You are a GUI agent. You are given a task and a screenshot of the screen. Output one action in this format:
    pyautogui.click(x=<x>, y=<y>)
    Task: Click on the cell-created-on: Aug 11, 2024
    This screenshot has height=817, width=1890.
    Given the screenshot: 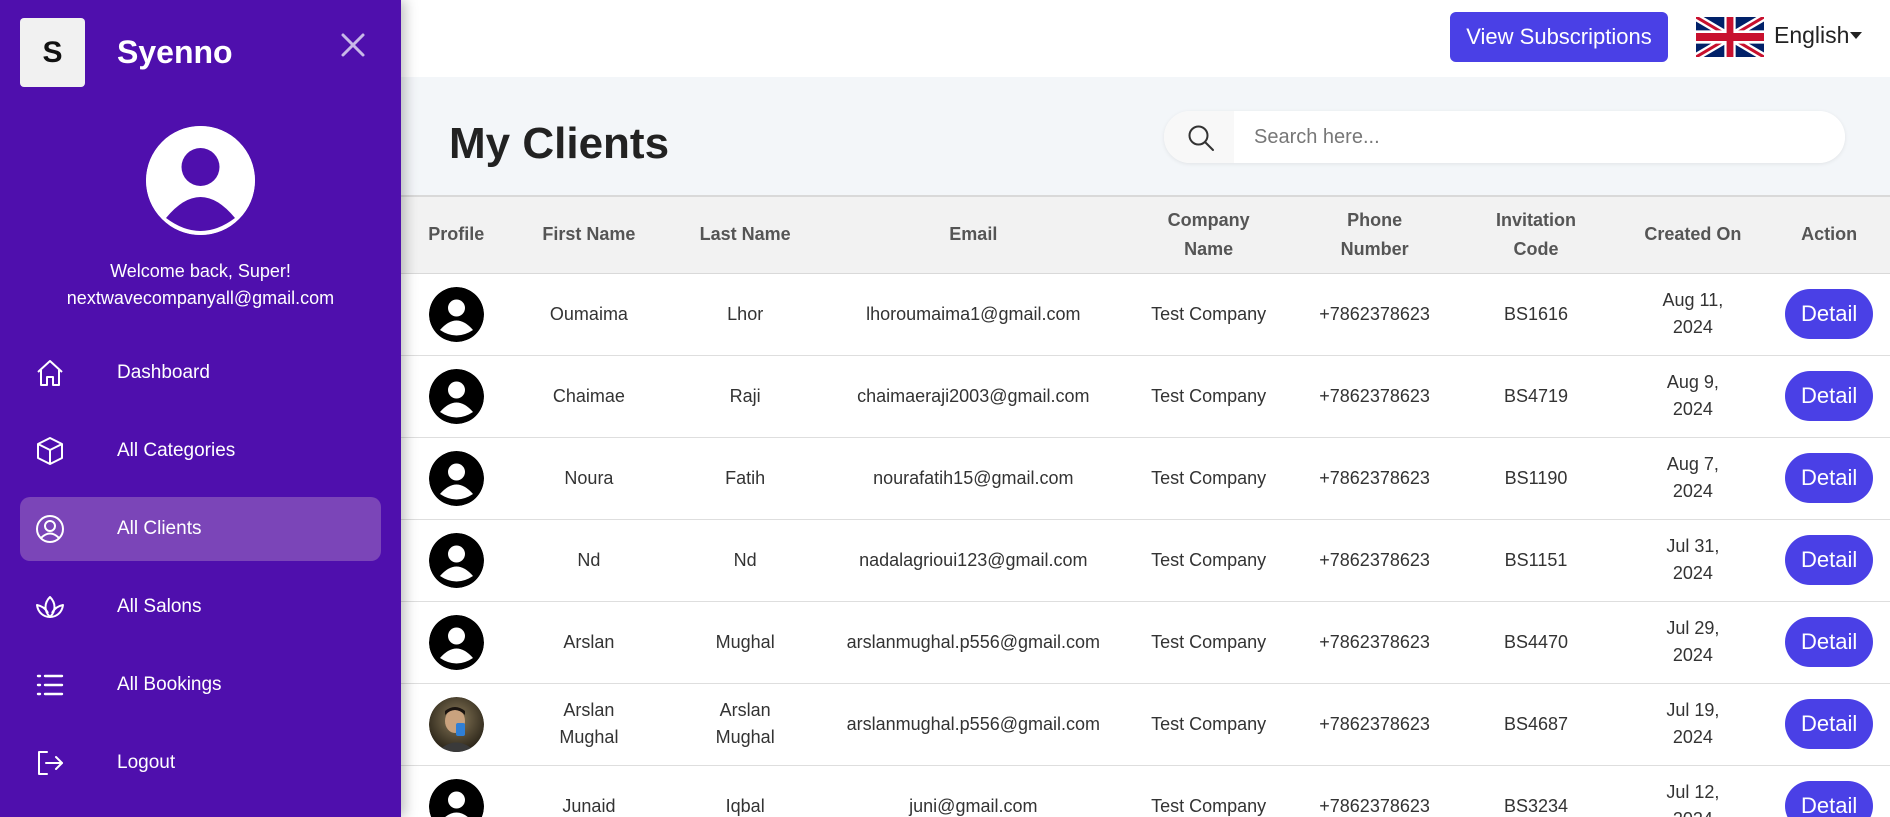 What is the action you would take?
    pyautogui.click(x=1693, y=313)
    